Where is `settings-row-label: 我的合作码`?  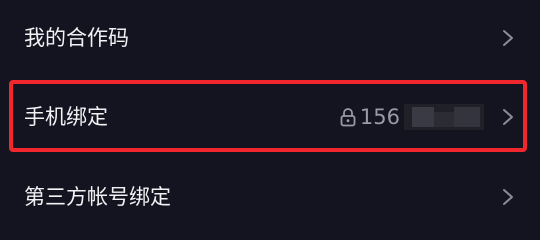
settings-row-label: 我的合作码 is located at coordinates (76, 38).